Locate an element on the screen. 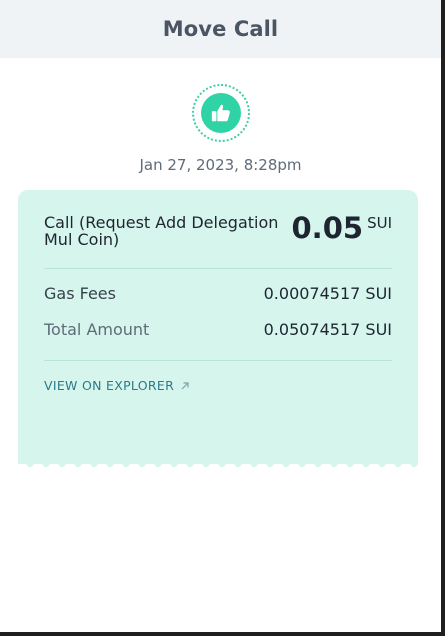  total-amount-label: Total Amount is located at coordinates (97, 329).